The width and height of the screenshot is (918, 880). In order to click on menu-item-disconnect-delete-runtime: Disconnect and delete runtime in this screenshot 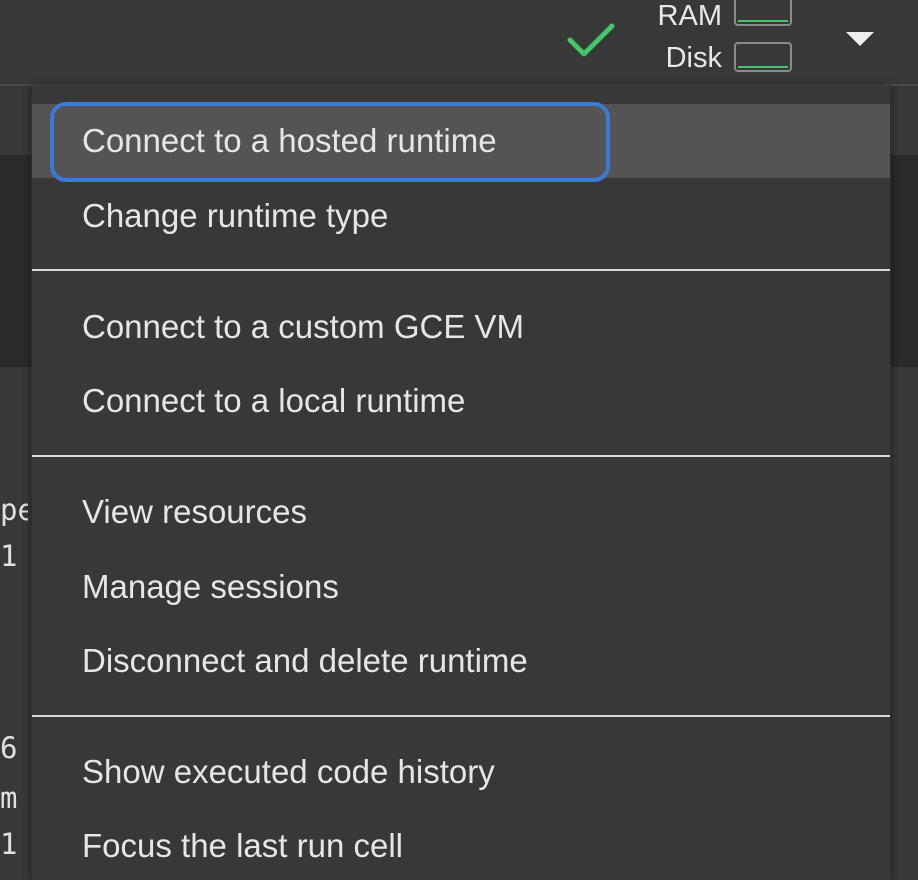, I will do `click(461, 661)`.